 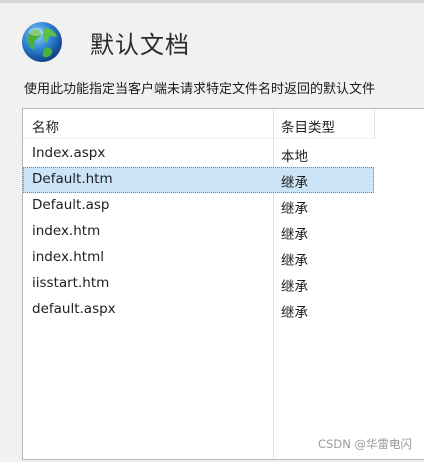 I want to click on row-name: Index.aspx, so click(x=69, y=153).